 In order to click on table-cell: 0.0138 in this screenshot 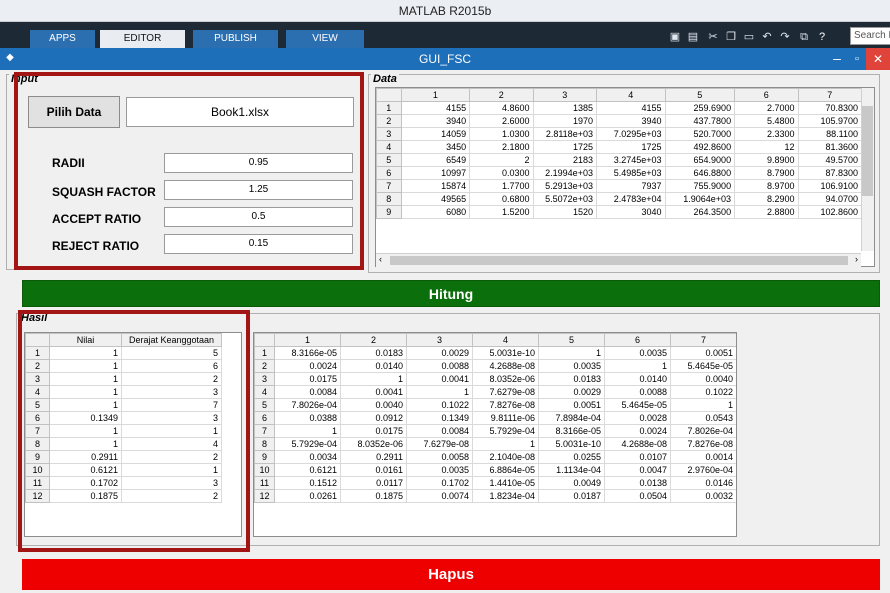, I will do `click(637, 483)`.